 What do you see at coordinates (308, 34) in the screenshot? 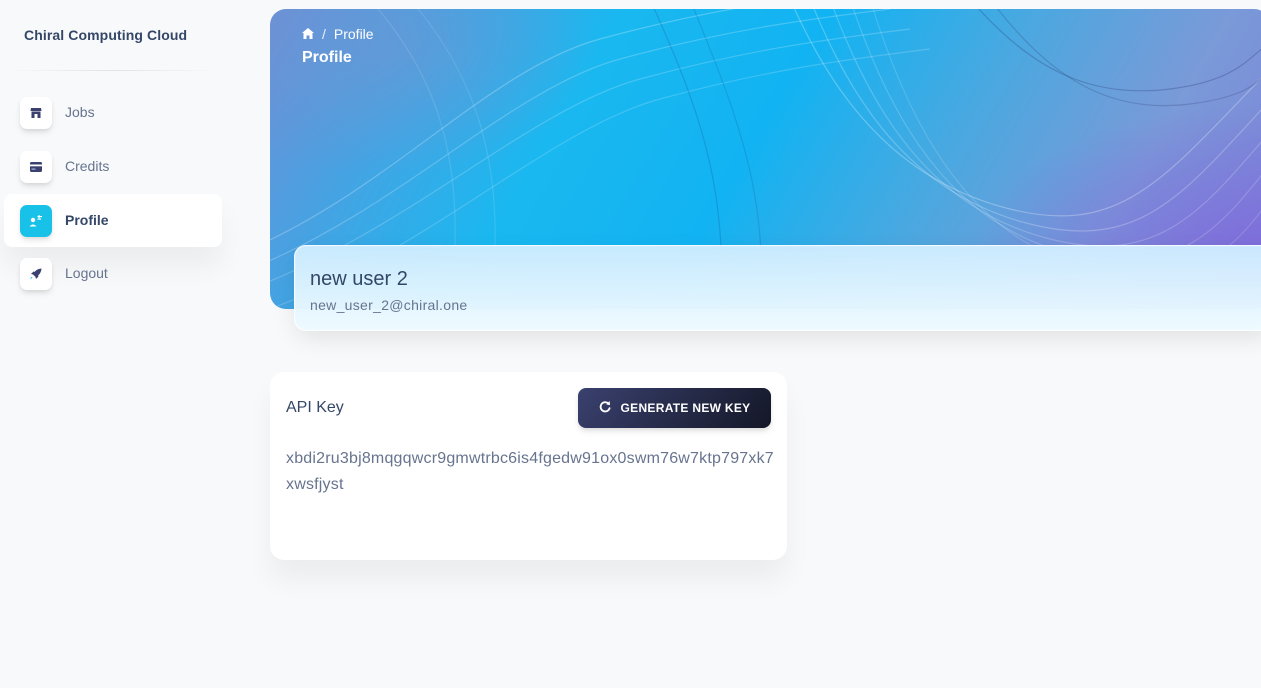
I see `home-icon` at bounding box center [308, 34].